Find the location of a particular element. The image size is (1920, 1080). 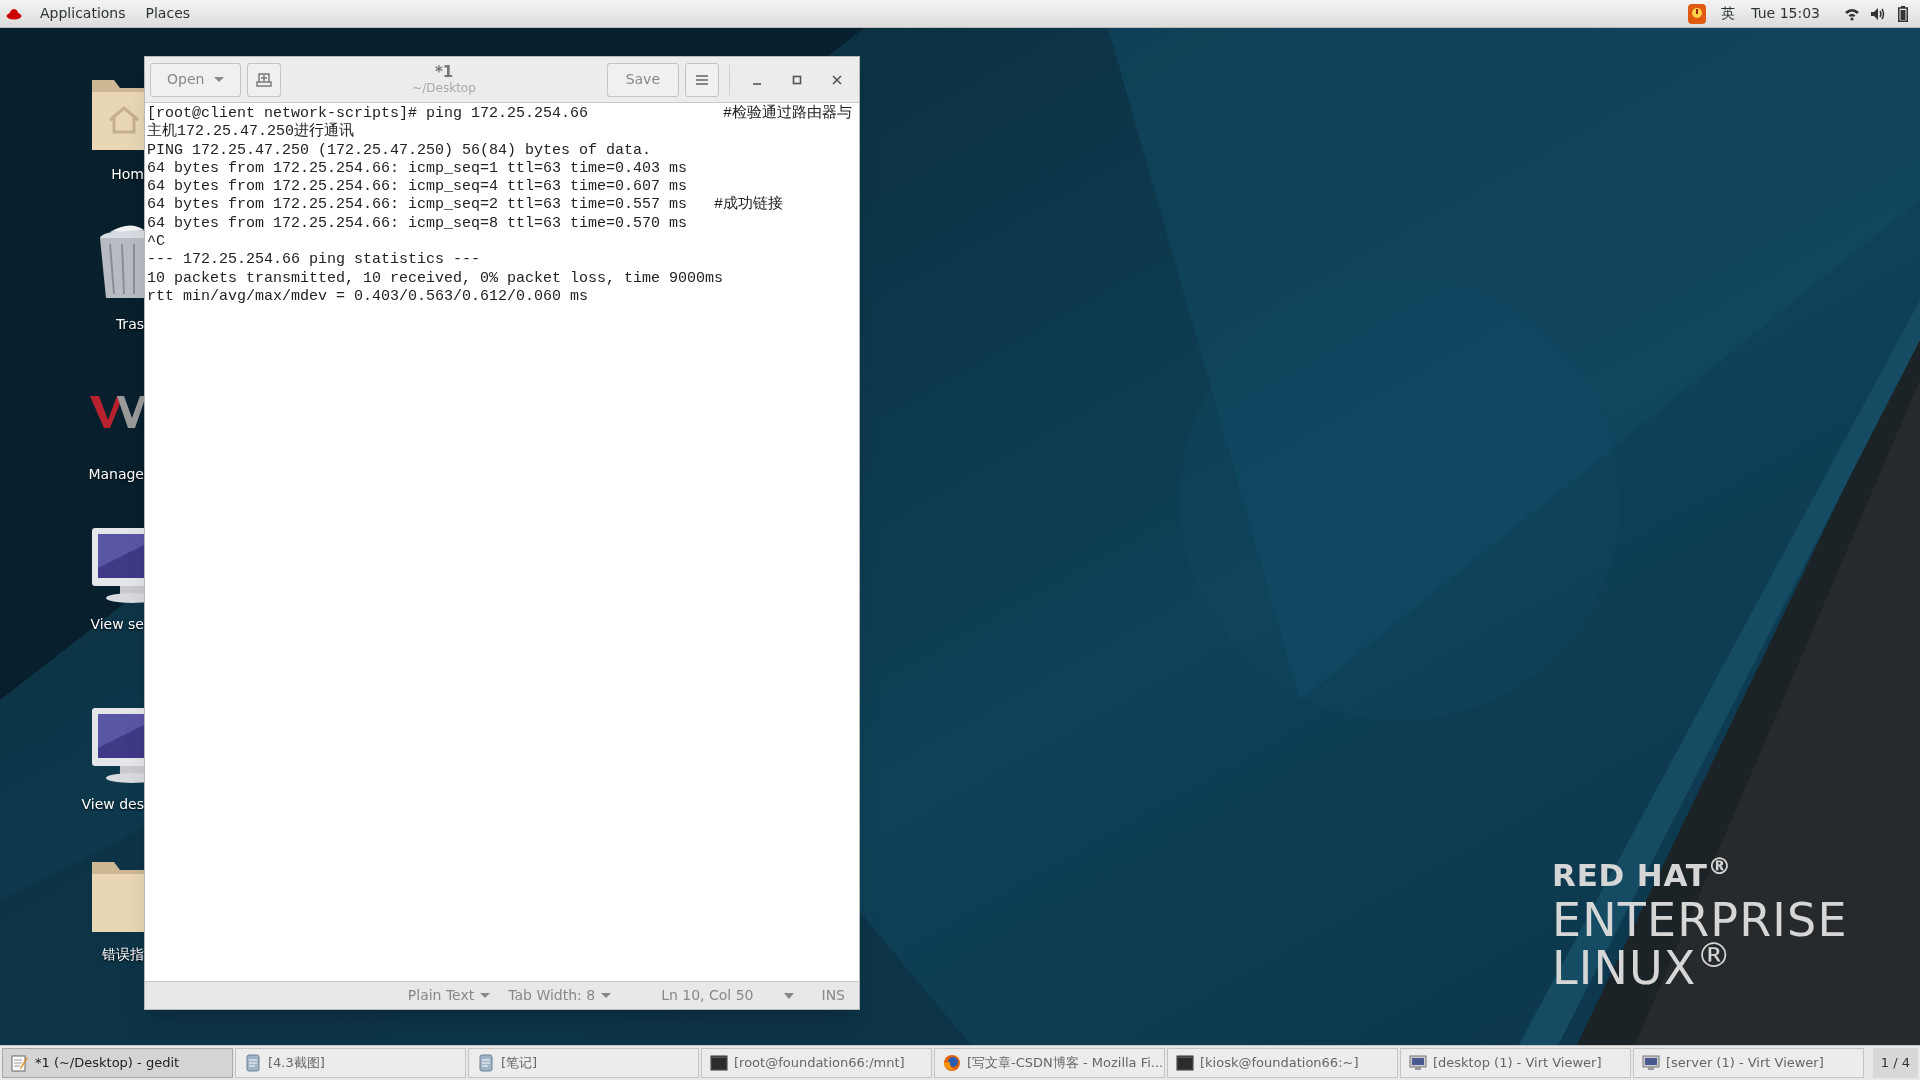

icon-label: View se is located at coordinates (117, 624).